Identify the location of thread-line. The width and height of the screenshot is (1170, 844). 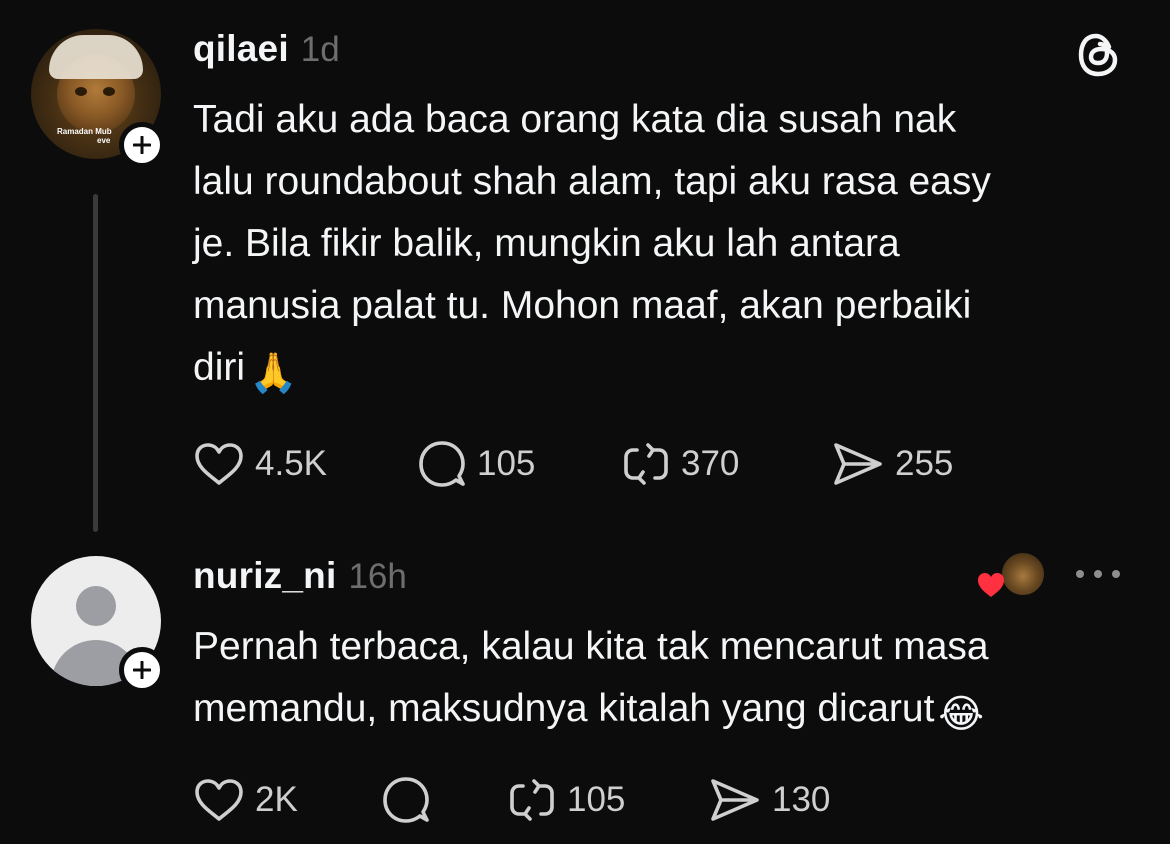
(95, 363).